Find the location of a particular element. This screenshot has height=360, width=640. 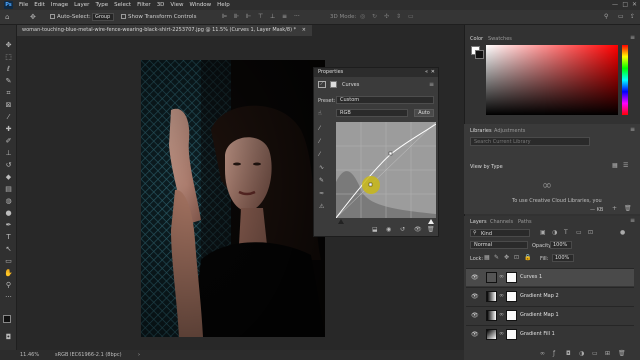

view-by-dropdown: View by Type is located at coordinates (486, 167).